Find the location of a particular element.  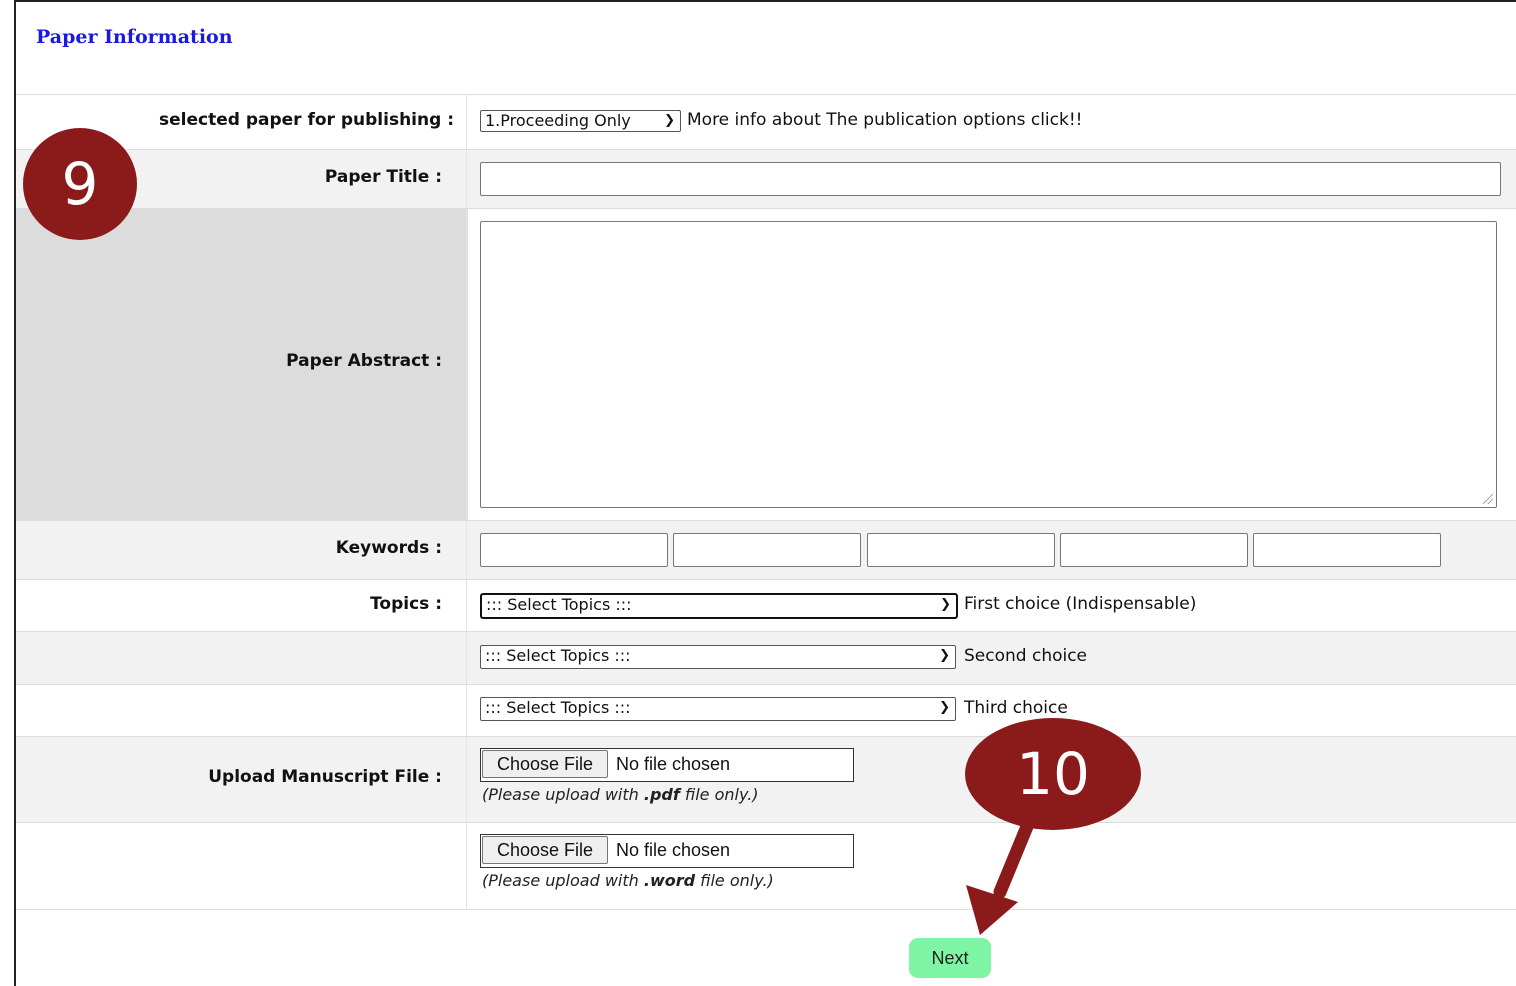

upload-hint-pdf-ext: .pdf is located at coordinates (661, 794).